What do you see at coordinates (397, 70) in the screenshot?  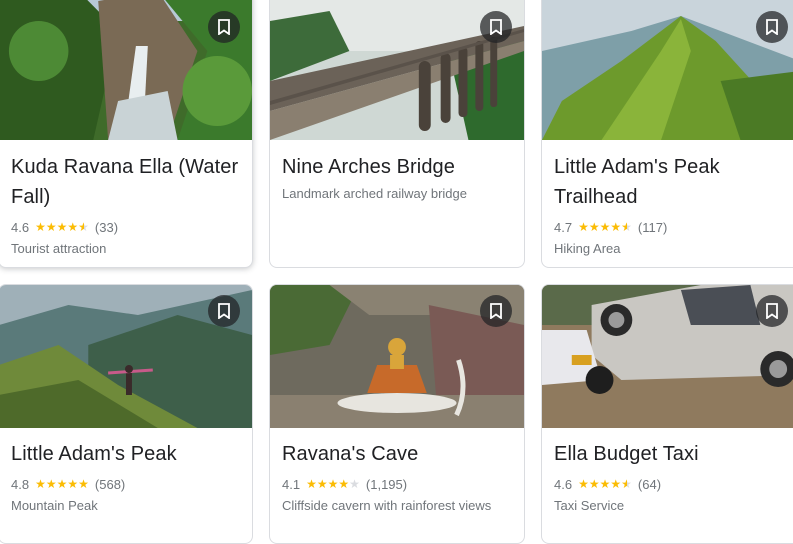 I see `place-photo-bridge` at bounding box center [397, 70].